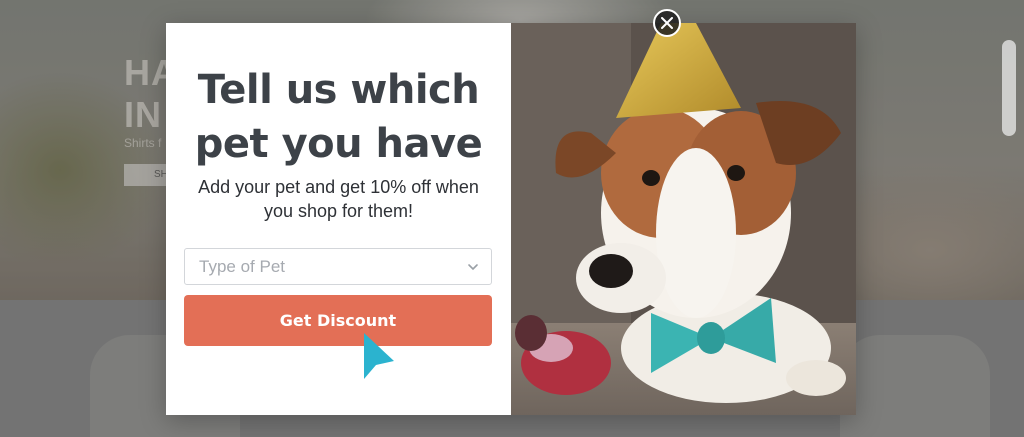  Describe the element at coordinates (338, 320) in the screenshot. I see `get-discount-button: Get Discount` at that location.